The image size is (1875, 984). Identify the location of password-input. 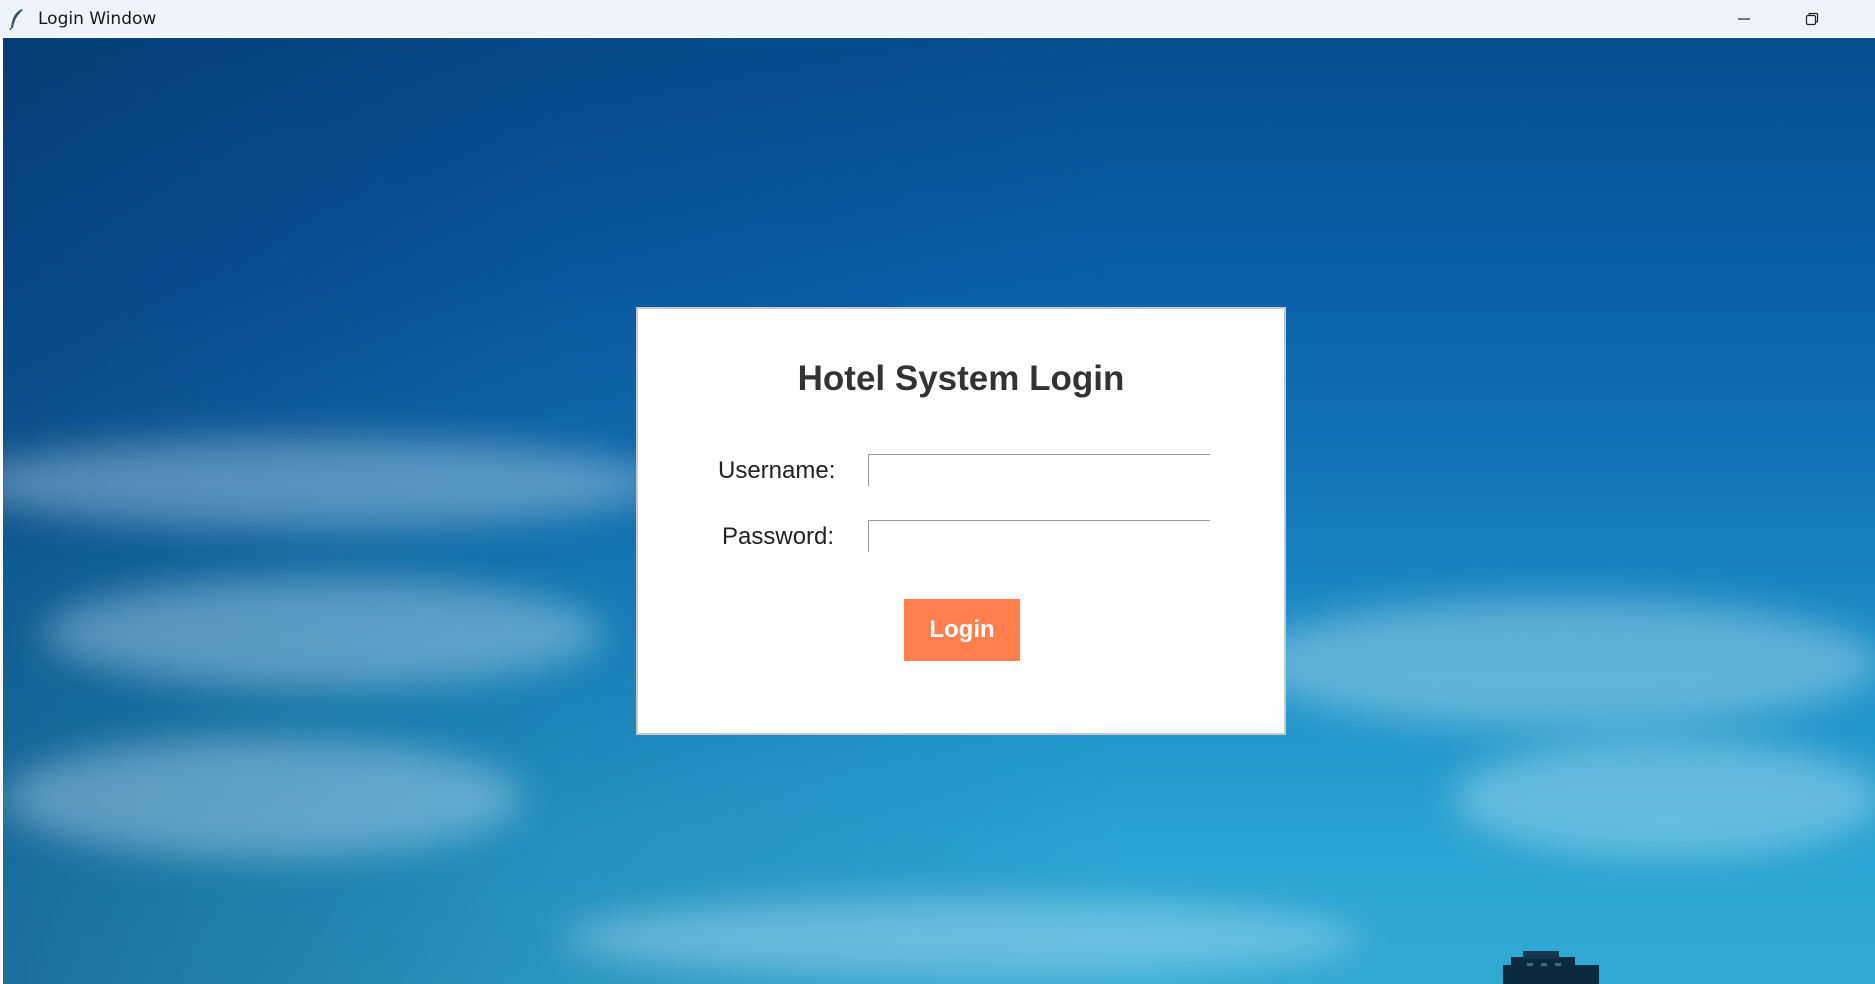
(1039, 536).